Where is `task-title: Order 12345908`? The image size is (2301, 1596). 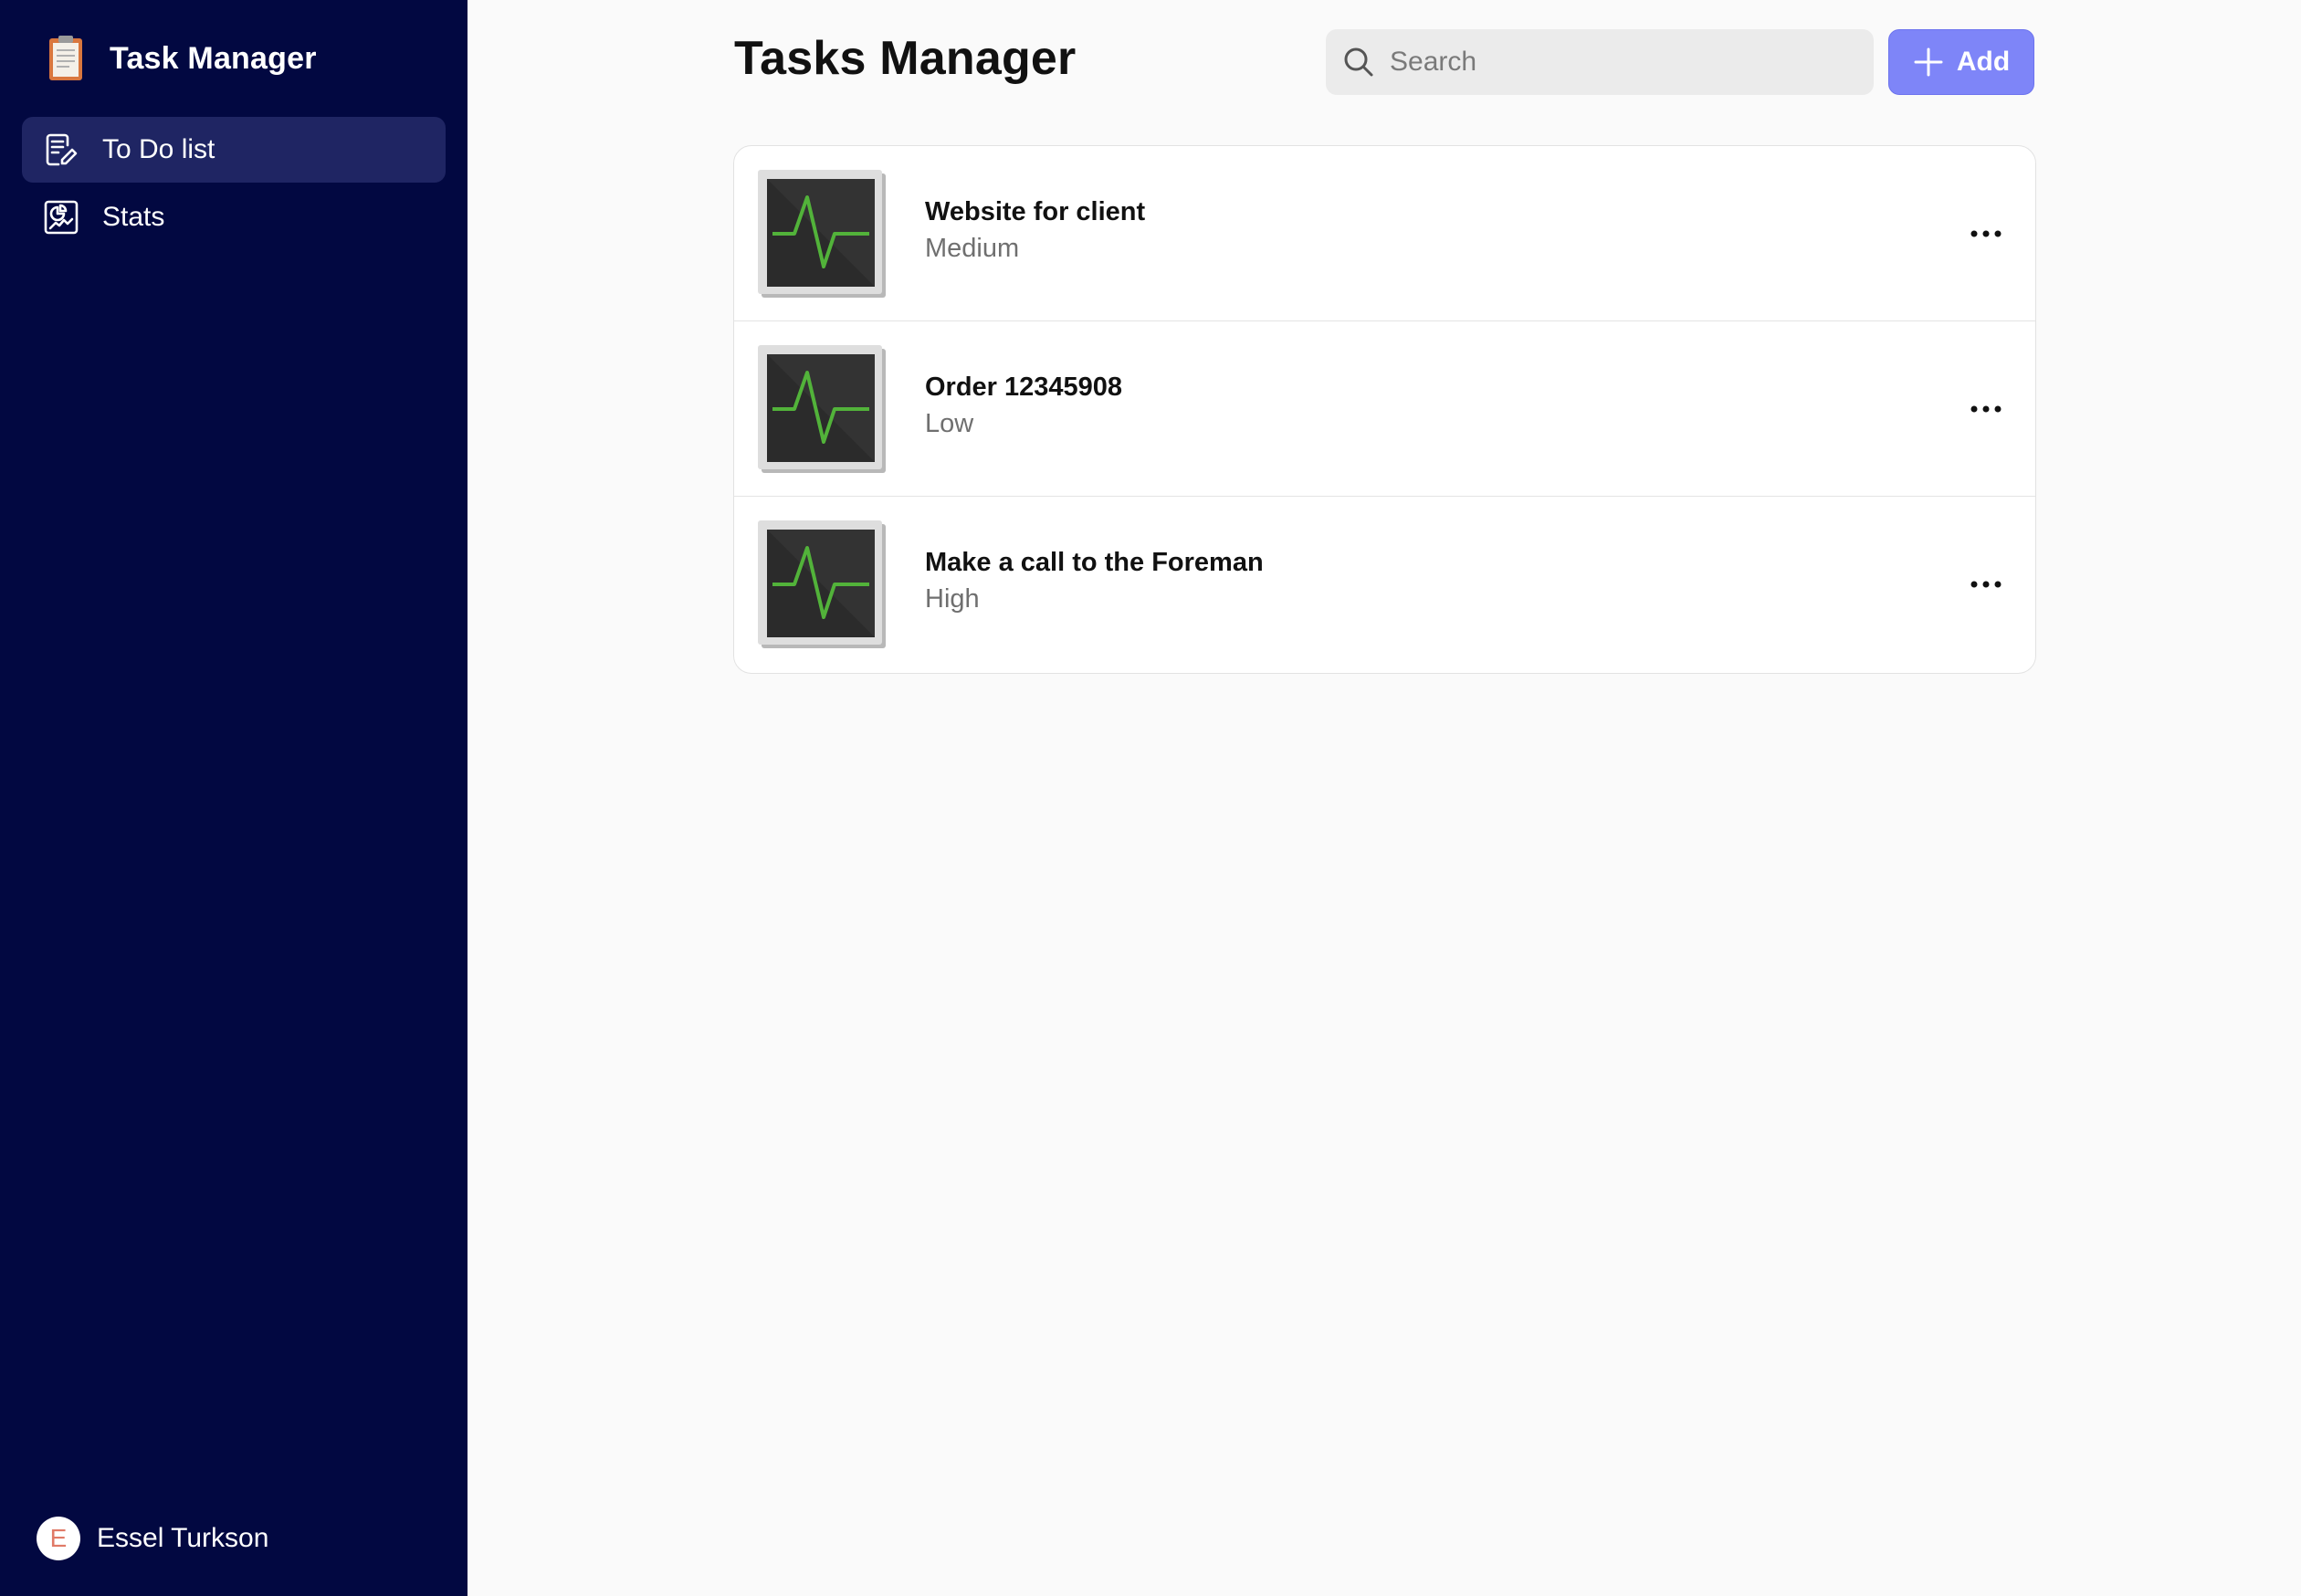 task-title: Order 12345908 is located at coordinates (1024, 387).